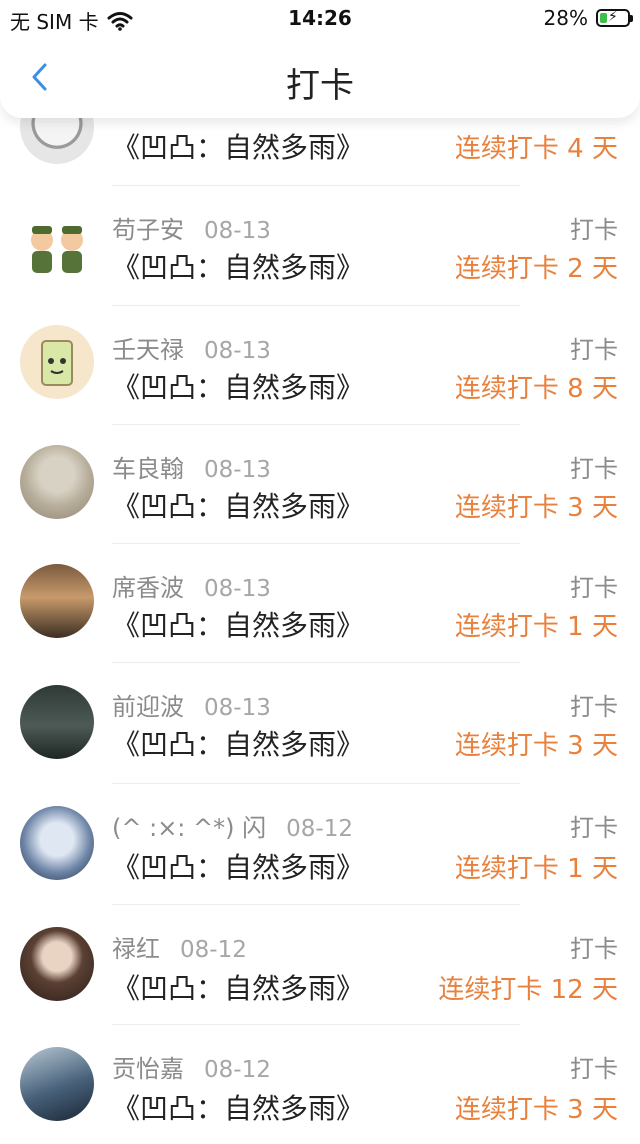  I want to click on battery-charging-icon: ⚡, so click(614, 18).